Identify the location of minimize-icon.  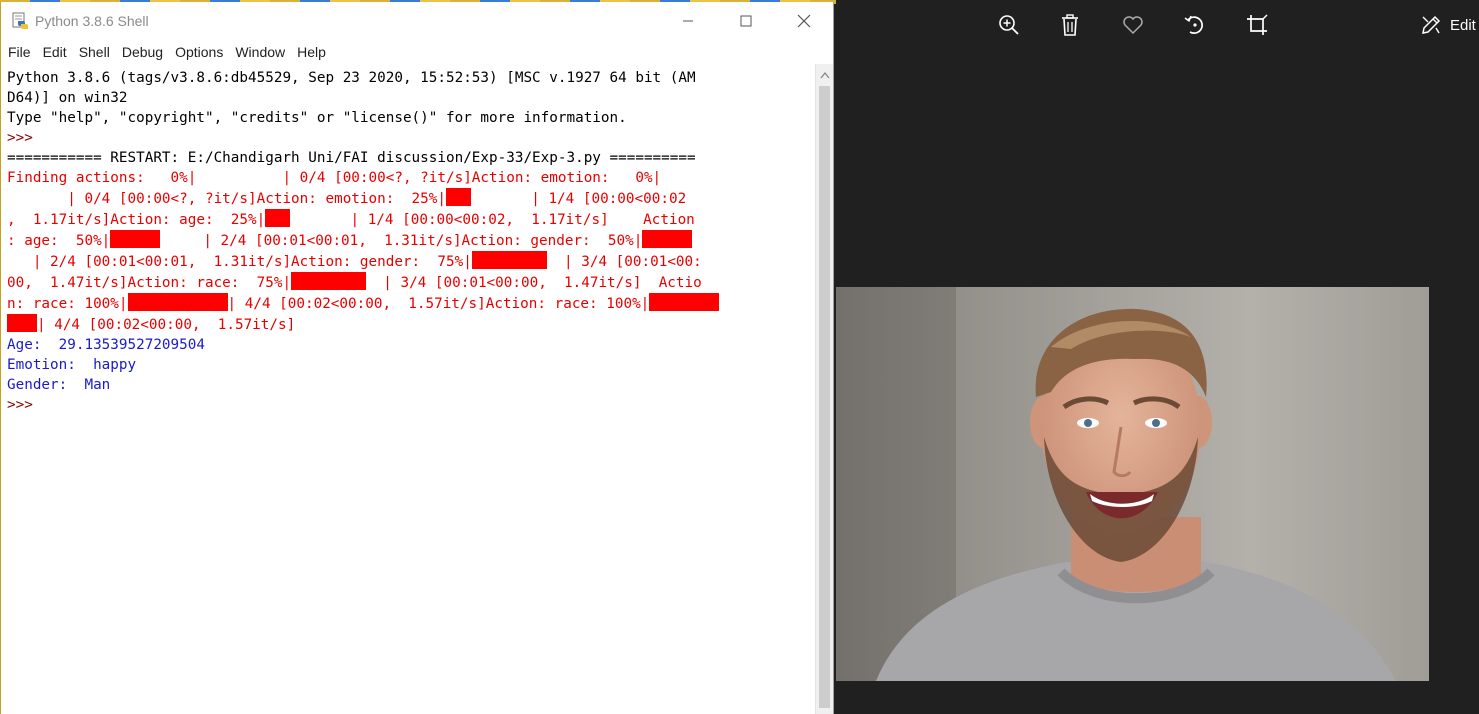
(688, 21).